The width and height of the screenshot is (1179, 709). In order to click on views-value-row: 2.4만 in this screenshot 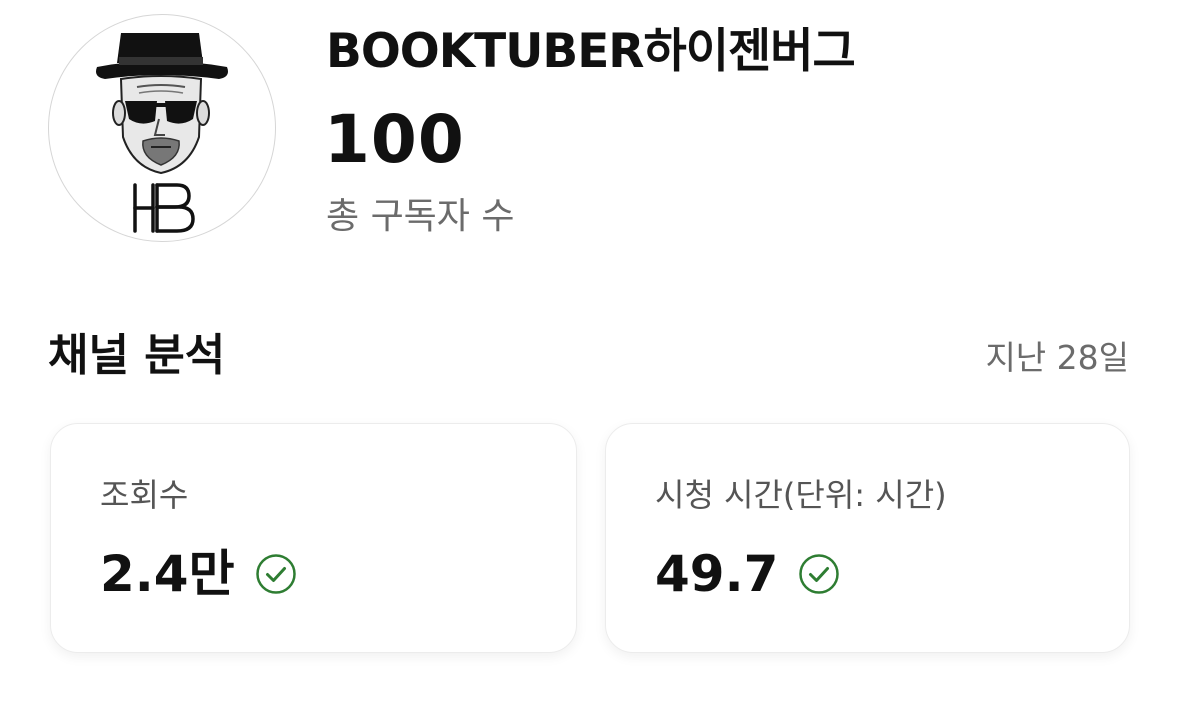, I will do `click(198, 574)`.